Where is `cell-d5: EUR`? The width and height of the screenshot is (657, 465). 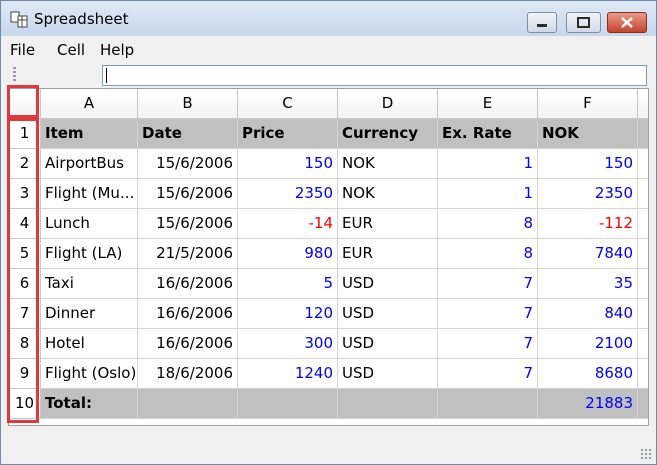
cell-d5: EUR is located at coordinates (388, 254).